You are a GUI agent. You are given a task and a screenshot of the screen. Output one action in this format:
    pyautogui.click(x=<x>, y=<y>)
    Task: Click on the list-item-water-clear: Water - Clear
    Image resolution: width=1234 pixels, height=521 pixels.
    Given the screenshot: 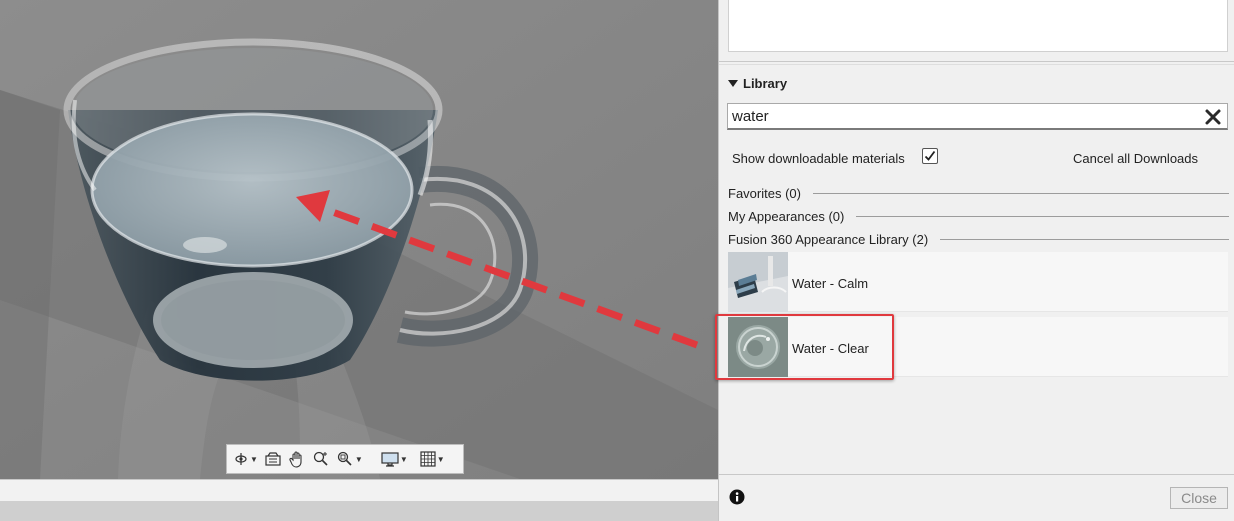 What is the action you would take?
    pyautogui.click(x=978, y=347)
    